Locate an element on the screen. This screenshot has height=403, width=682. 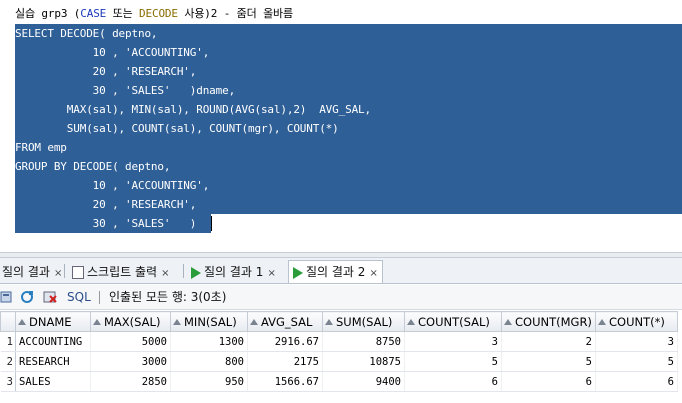
results-tabbar: 질의 결과 × 스크립트 출력 × 질의 결과 1 × 질의 결과 2 × is located at coordinates (341, 271).